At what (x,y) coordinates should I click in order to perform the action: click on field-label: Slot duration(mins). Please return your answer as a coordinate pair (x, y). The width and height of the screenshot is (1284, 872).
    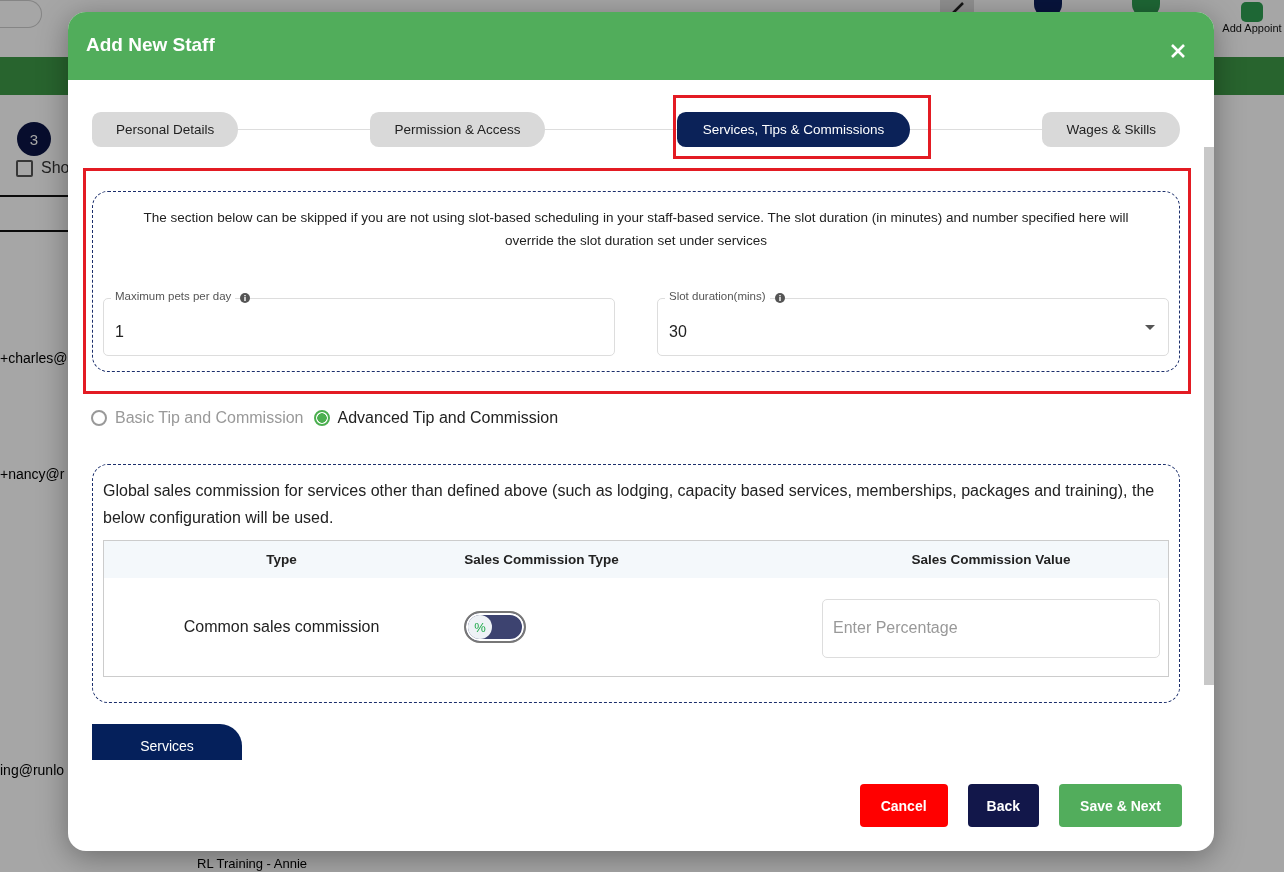
    Looking at the image, I should click on (717, 296).